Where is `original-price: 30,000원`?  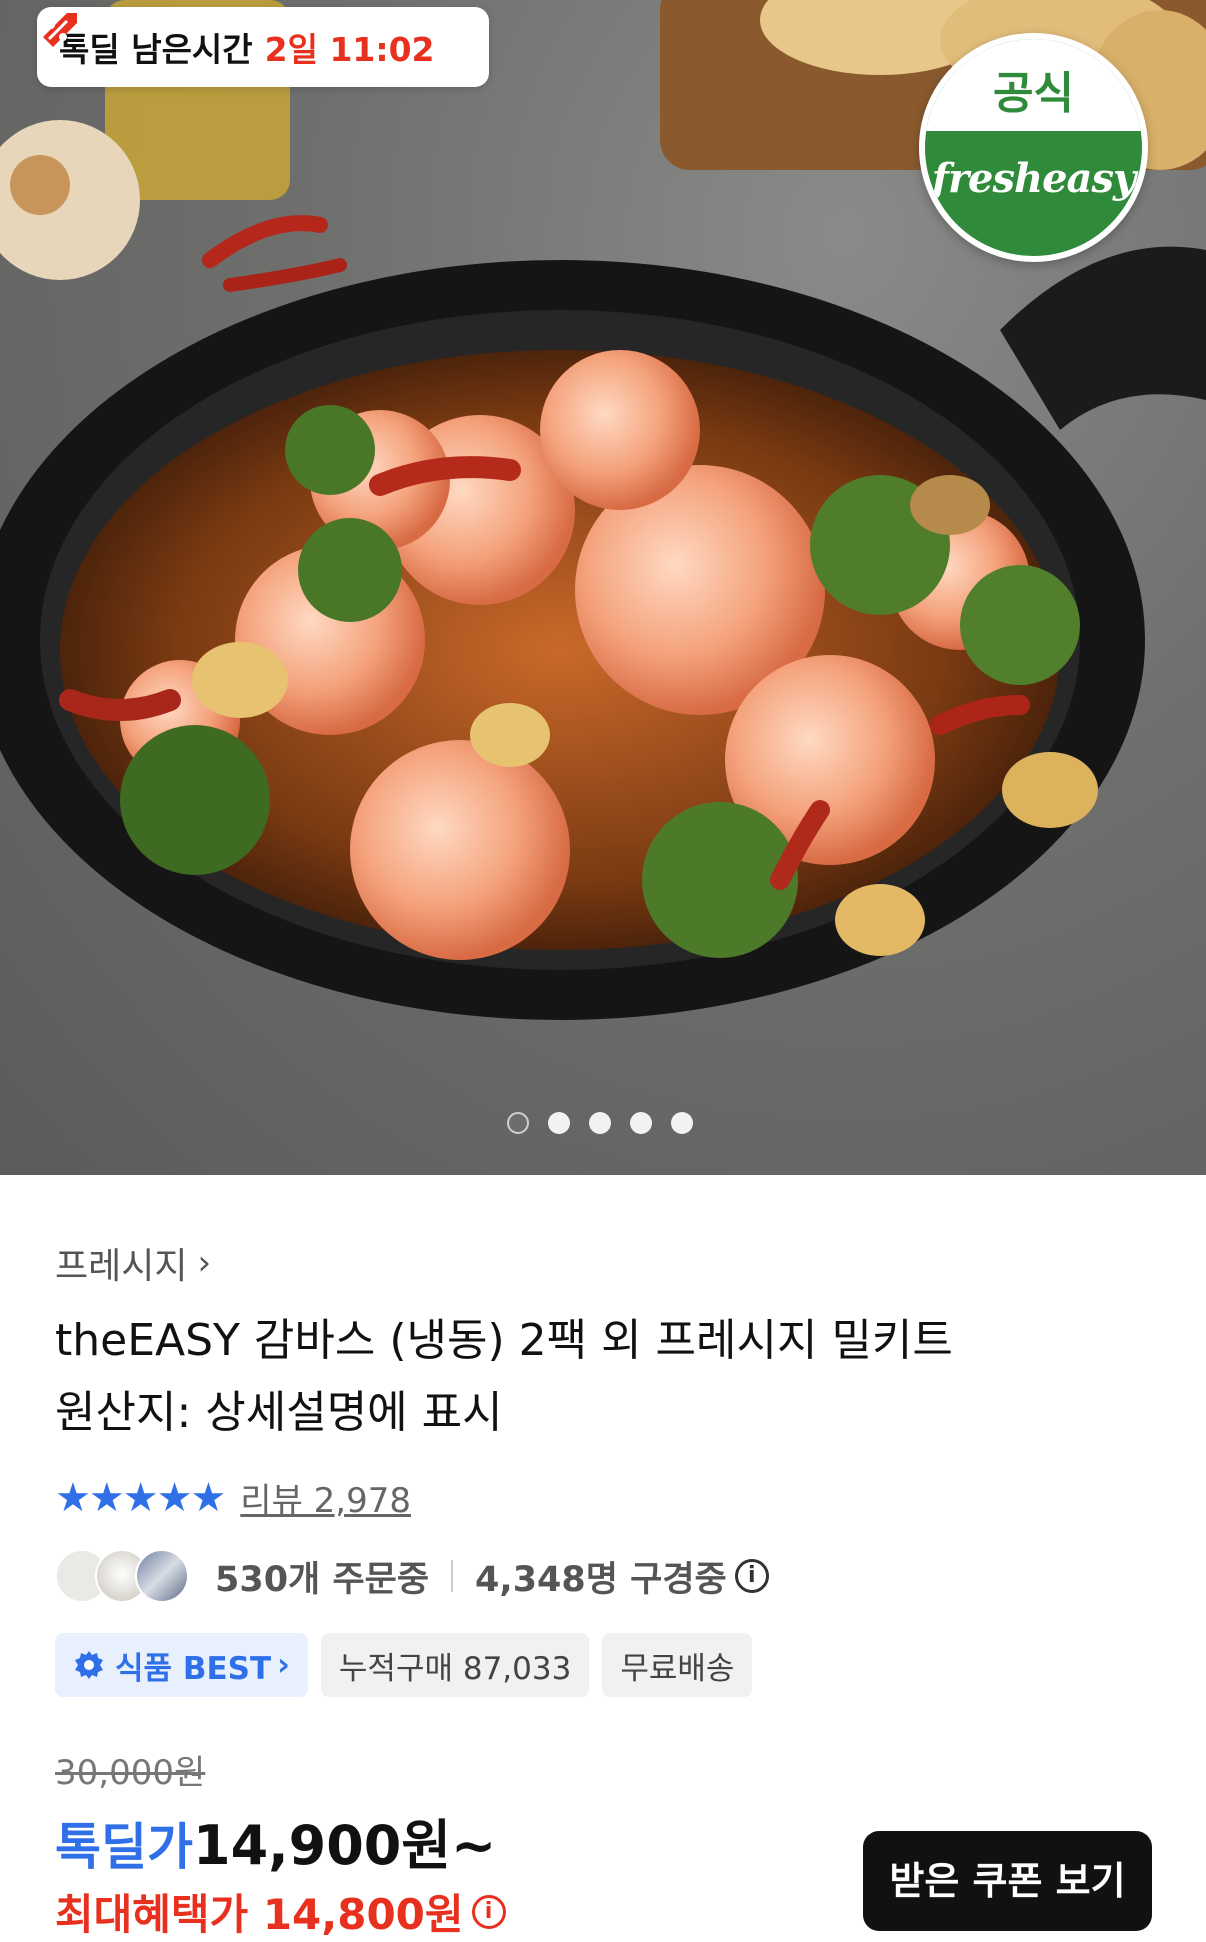
original-price: 30,000원 is located at coordinates (130, 1773).